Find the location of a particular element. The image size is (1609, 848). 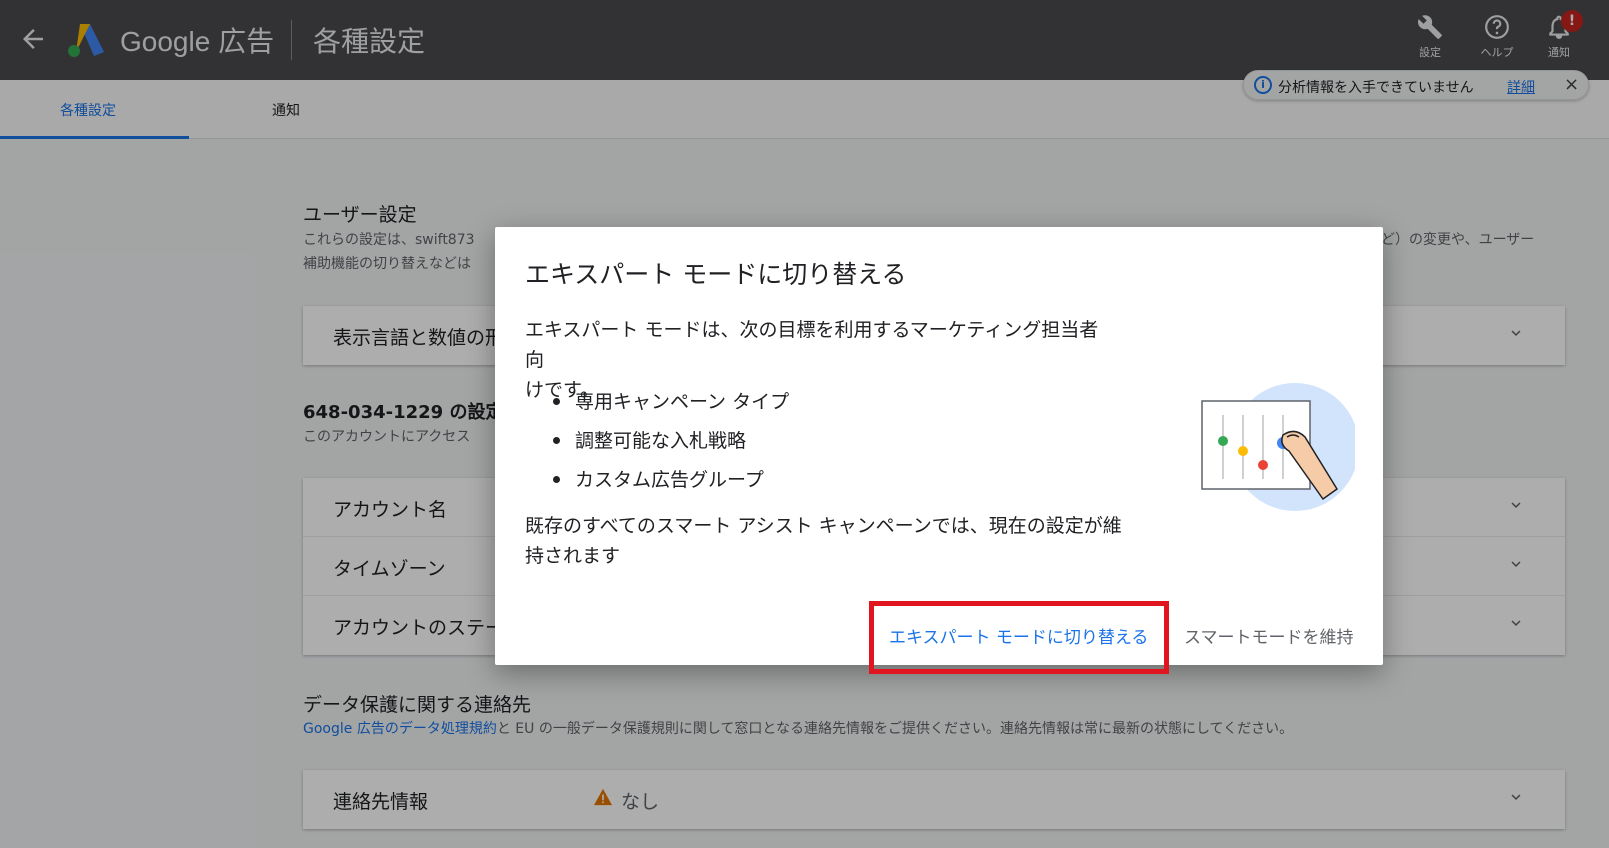

keep-smart-mode-button: スマートモードを維持 is located at coordinates (1269, 635).